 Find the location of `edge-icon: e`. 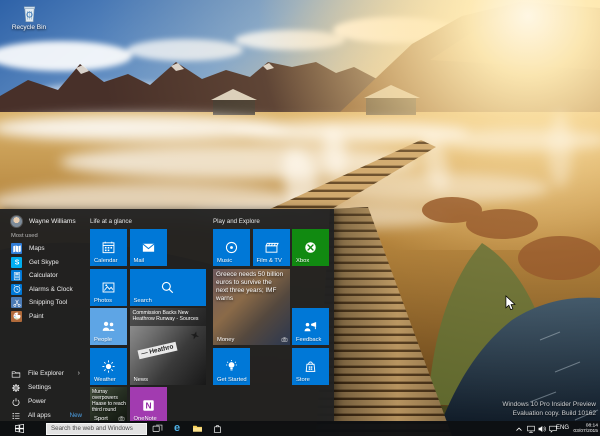

edge-icon: e is located at coordinates (177, 428).